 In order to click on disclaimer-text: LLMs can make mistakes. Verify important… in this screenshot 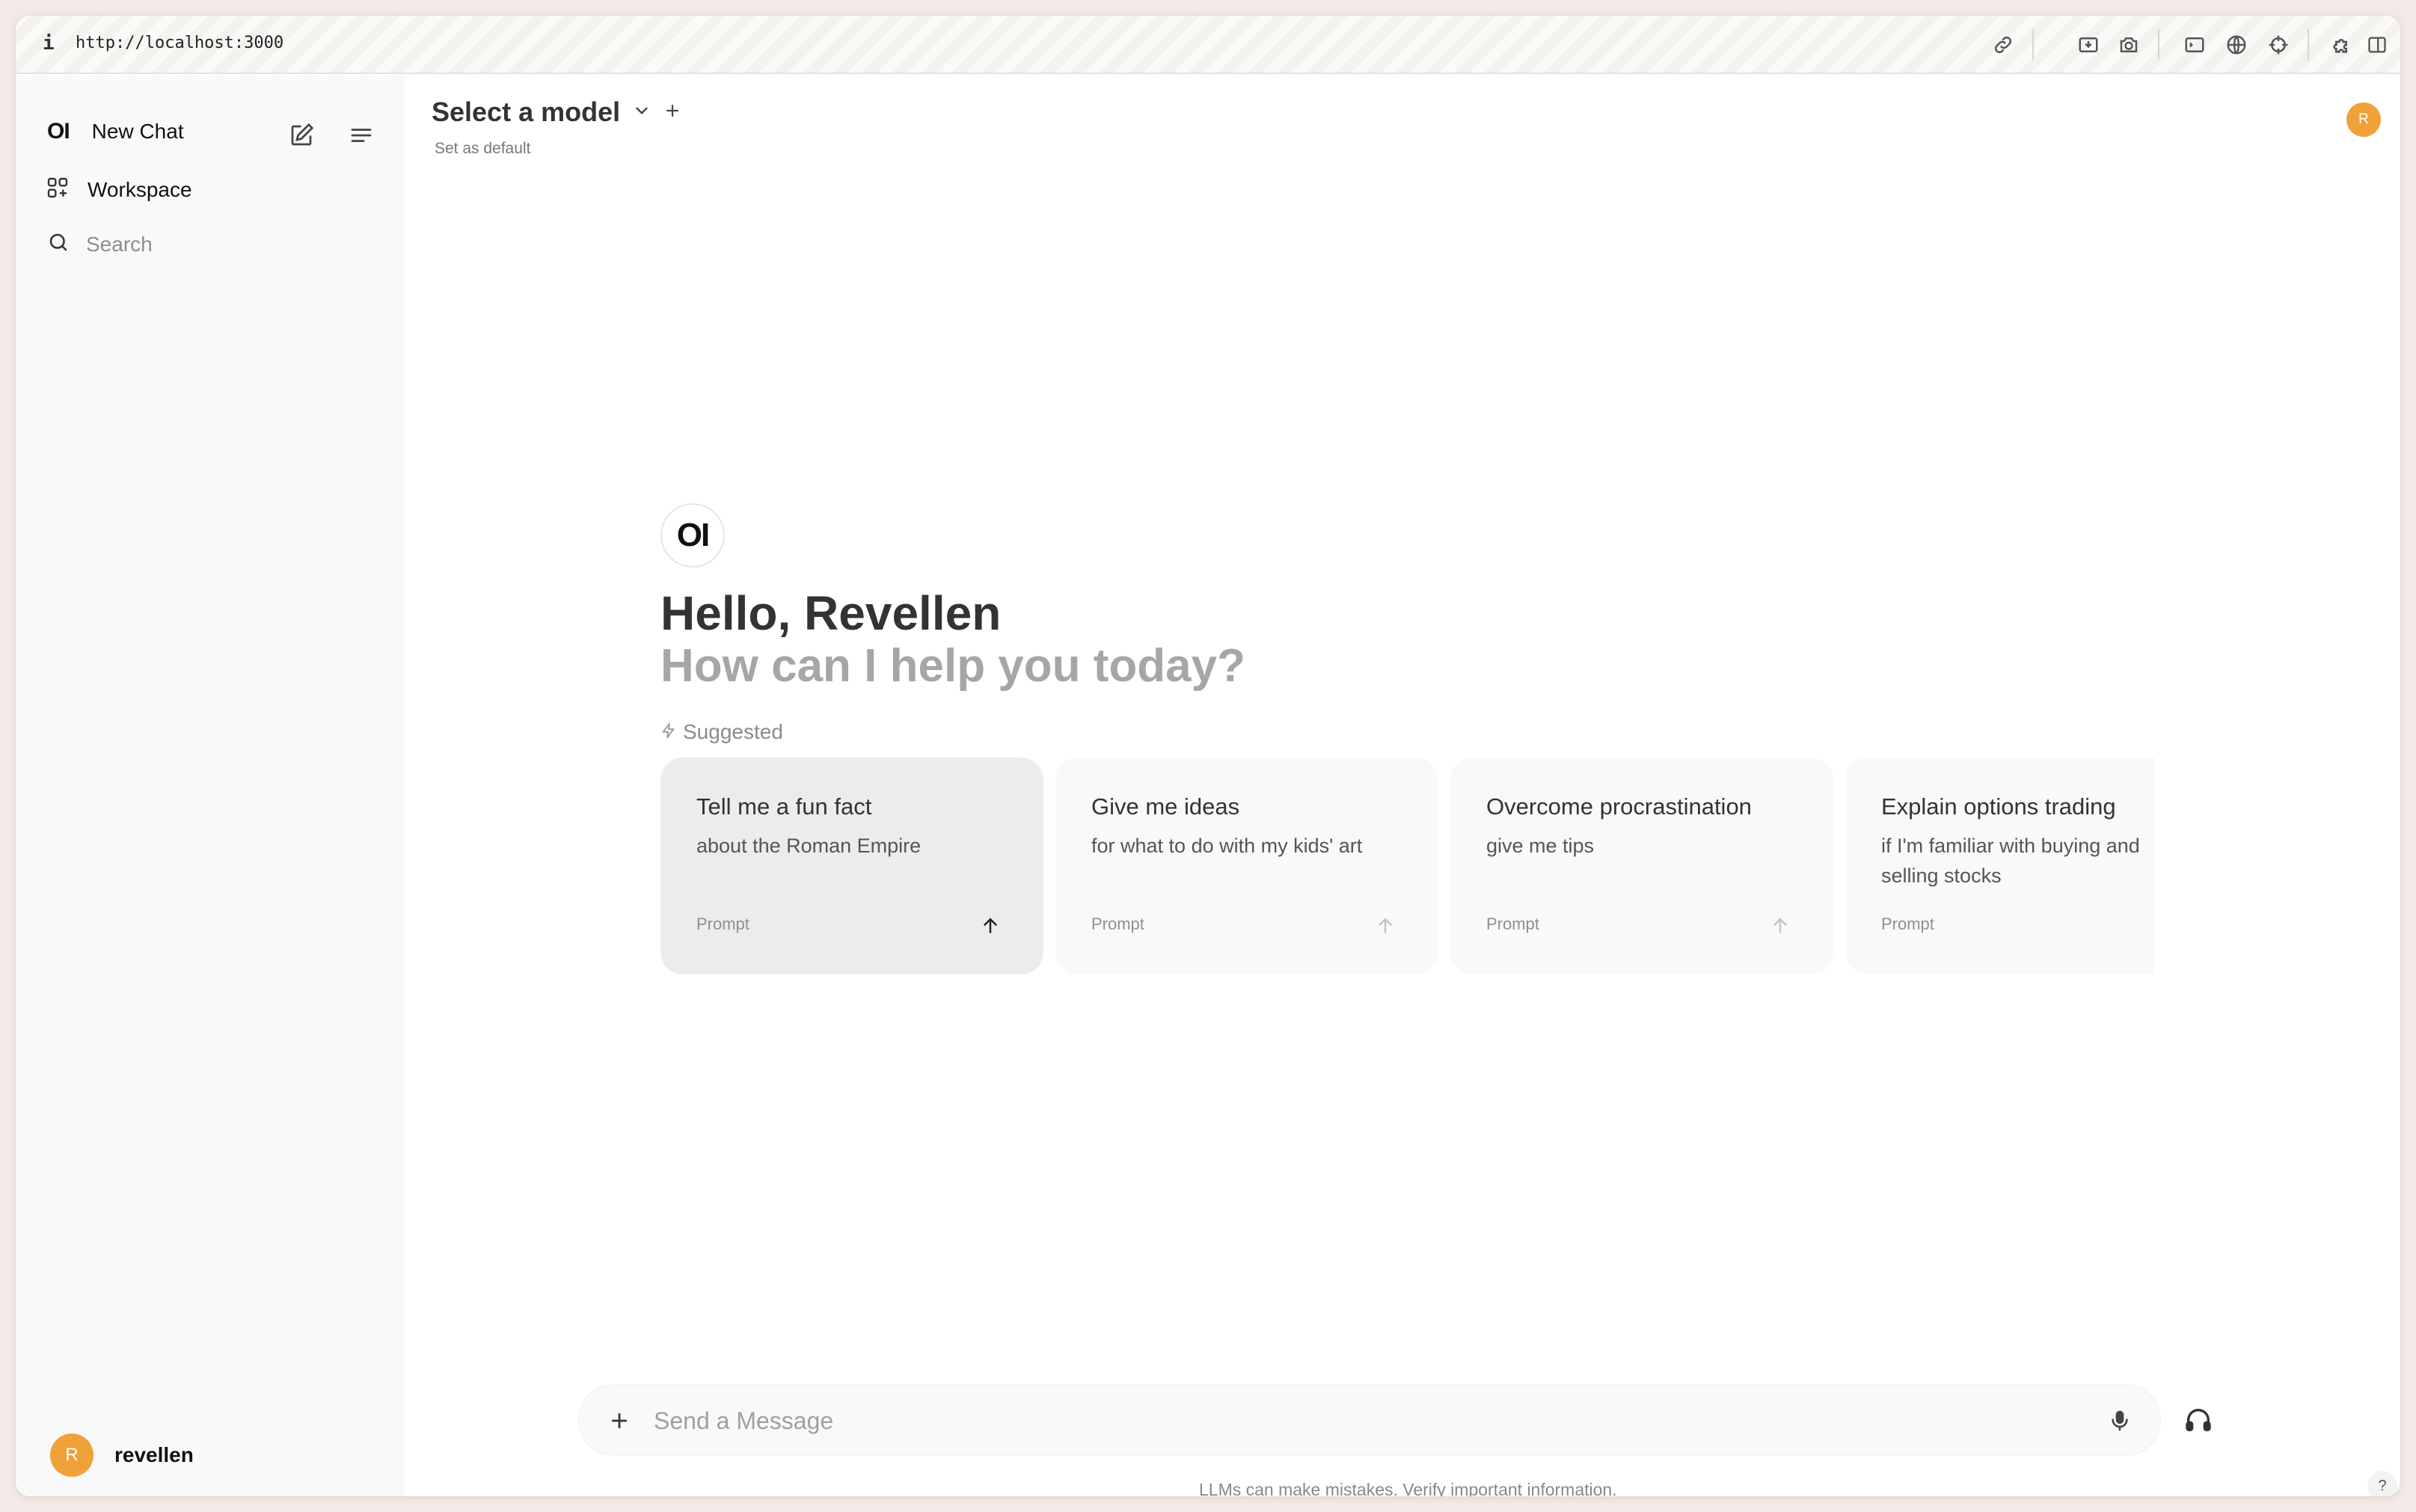, I will do `click(1408, 1488)`.